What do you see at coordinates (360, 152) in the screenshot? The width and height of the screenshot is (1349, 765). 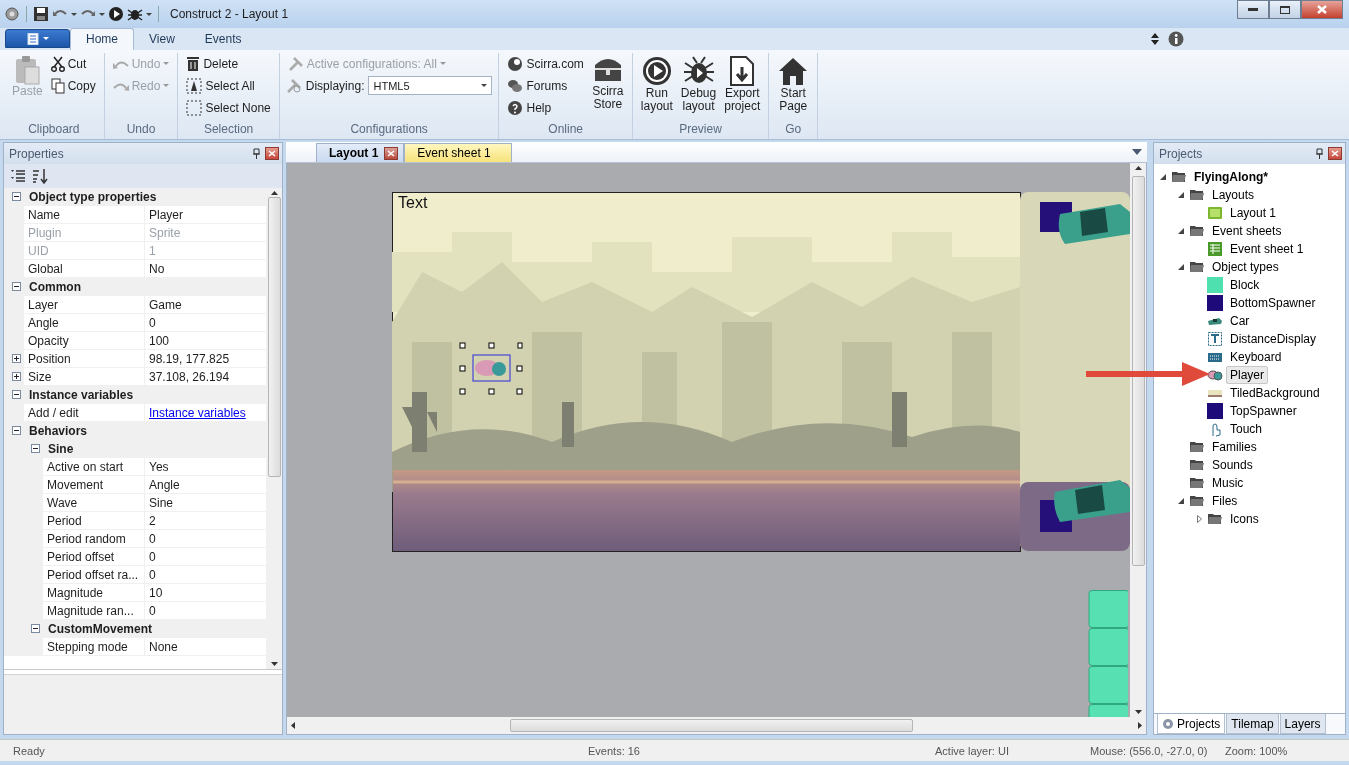 I see `editor-tab: Layout 1` at bounding box center [360, 152].